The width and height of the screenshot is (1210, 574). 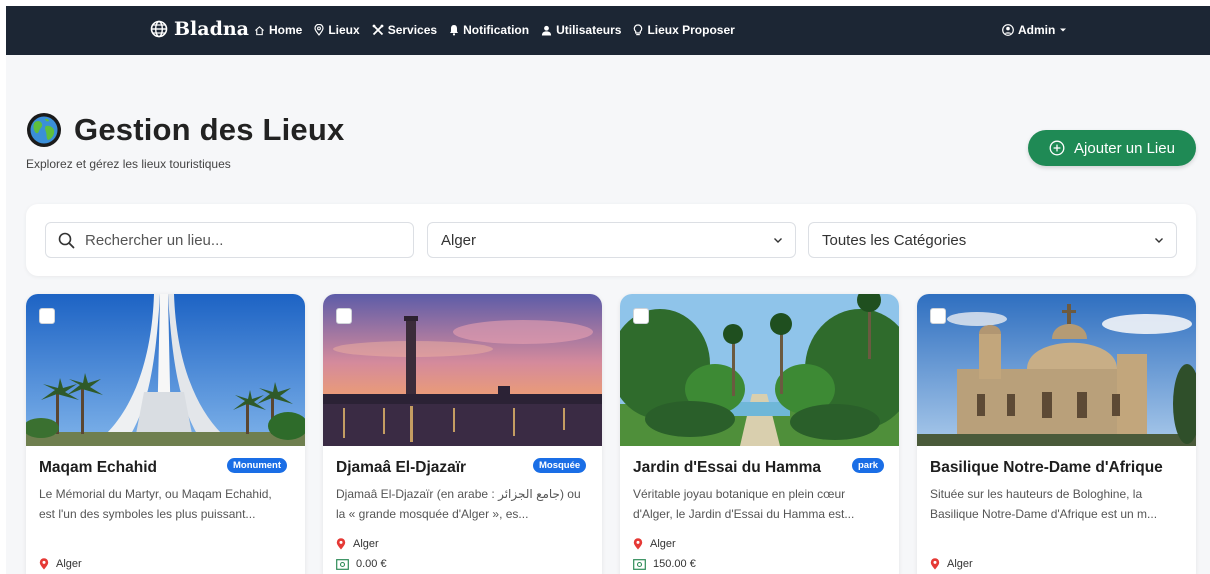 I want to click on nav-item-services: Services, so click(x=404, y=30).